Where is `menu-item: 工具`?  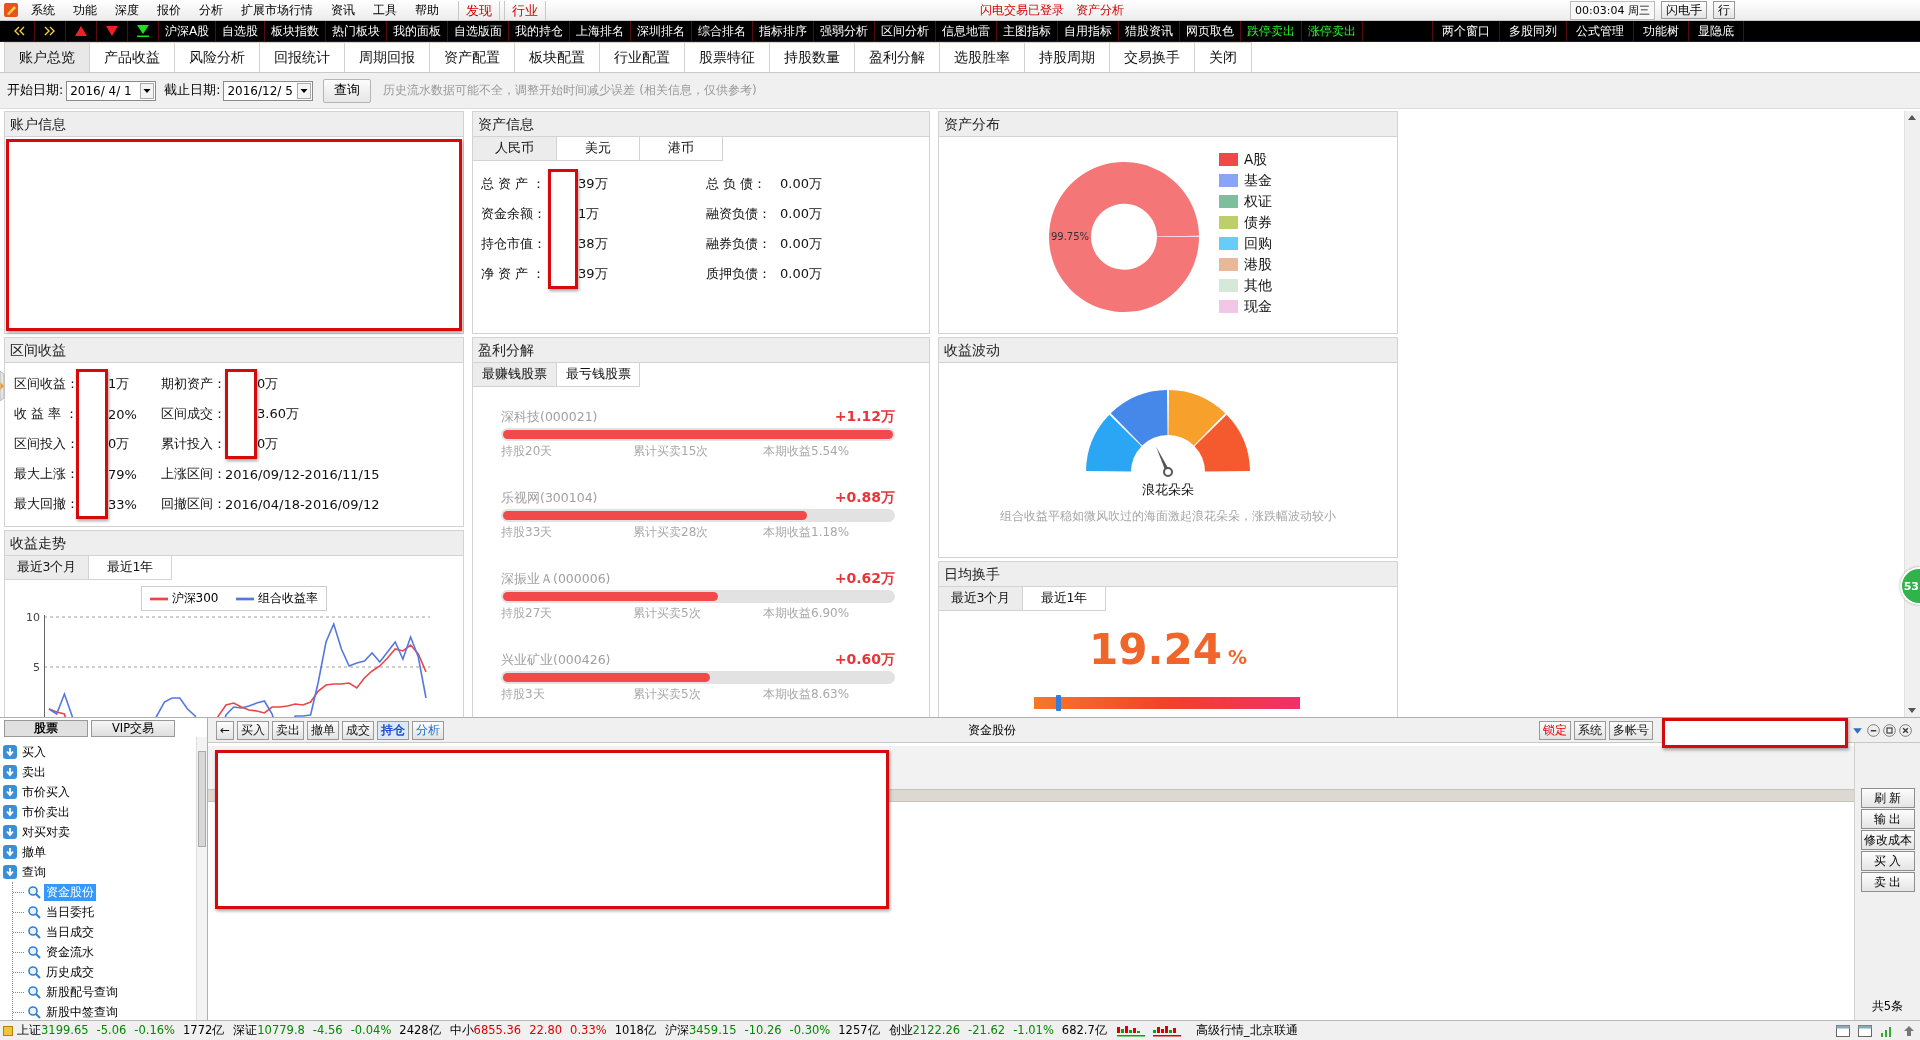
menu-item: 工具 is located at coordinates (385, 10).